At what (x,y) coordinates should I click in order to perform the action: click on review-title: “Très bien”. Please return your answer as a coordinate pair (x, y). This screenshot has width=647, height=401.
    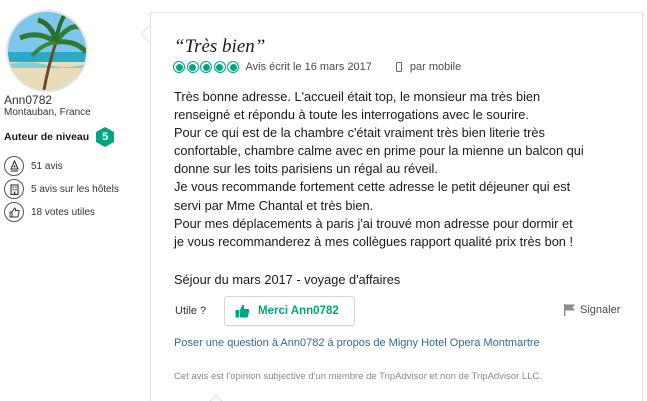
    Looking at the image, I should click on (219, 47).